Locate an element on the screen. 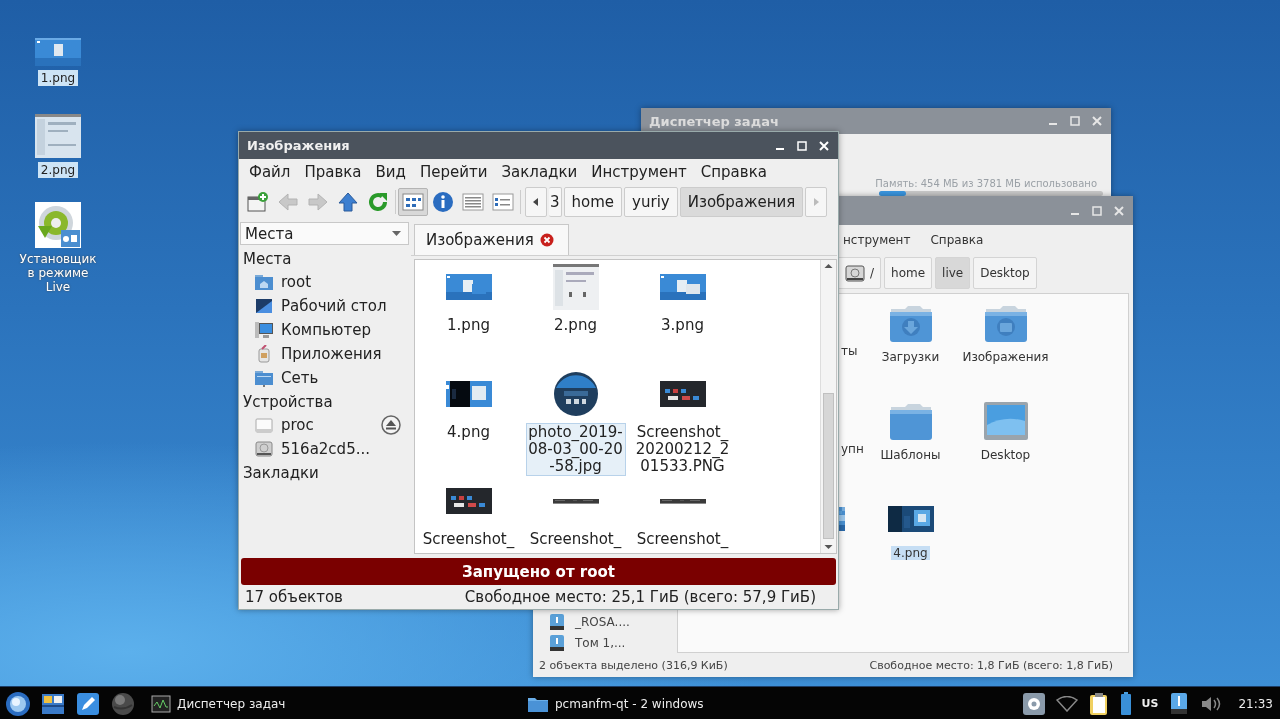 This screenshot has height=719, width=1280. file-label: Desktop is located at coordinates (1005, 455).